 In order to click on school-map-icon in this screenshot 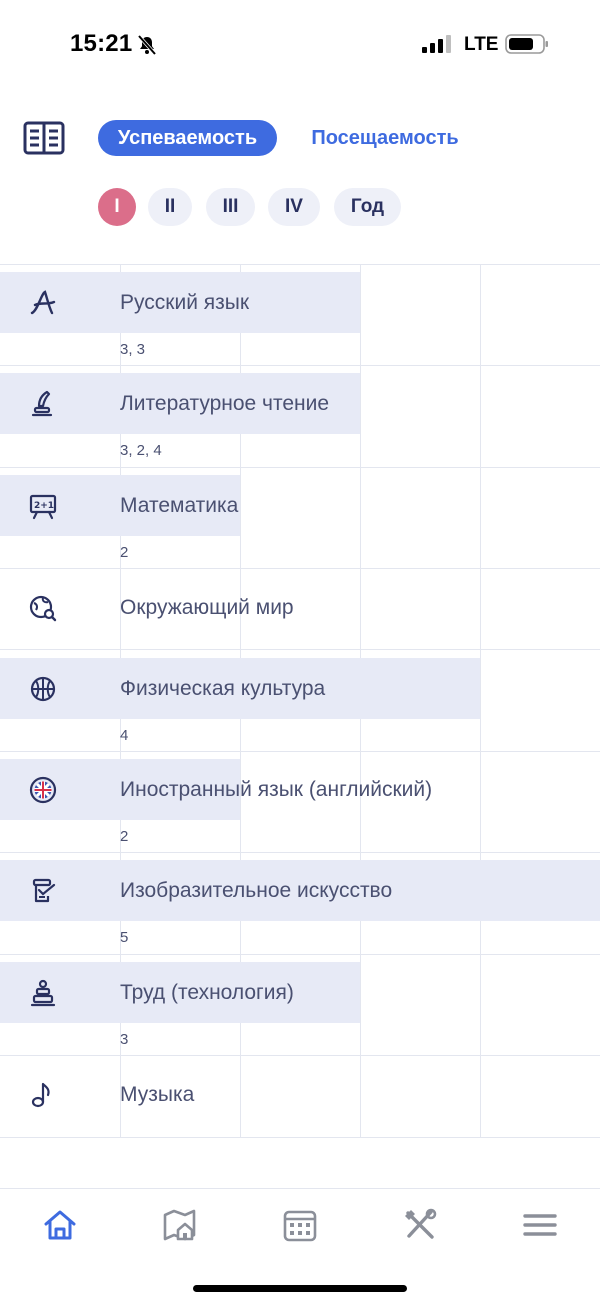, I will do `click(180, 1225)`.